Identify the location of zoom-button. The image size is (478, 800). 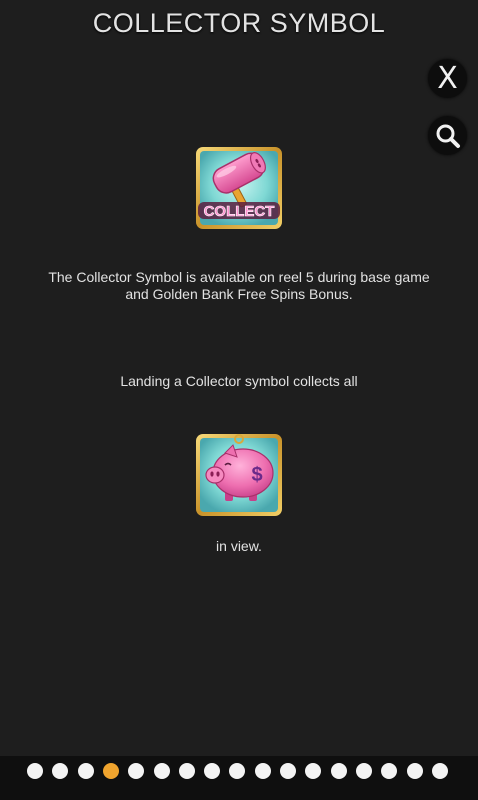
(447, 135).